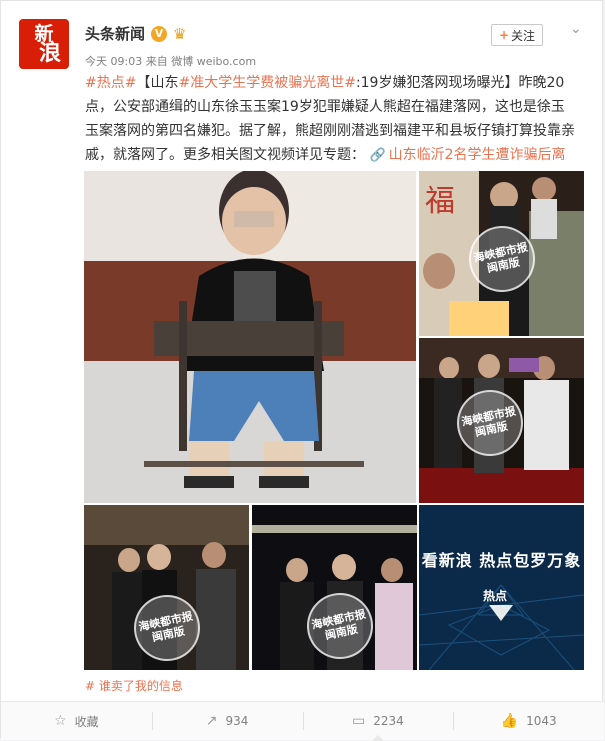 The height and width of the screenshot is (741, 605). I want to click on author-name: 头条新闻, so click(115, 33).